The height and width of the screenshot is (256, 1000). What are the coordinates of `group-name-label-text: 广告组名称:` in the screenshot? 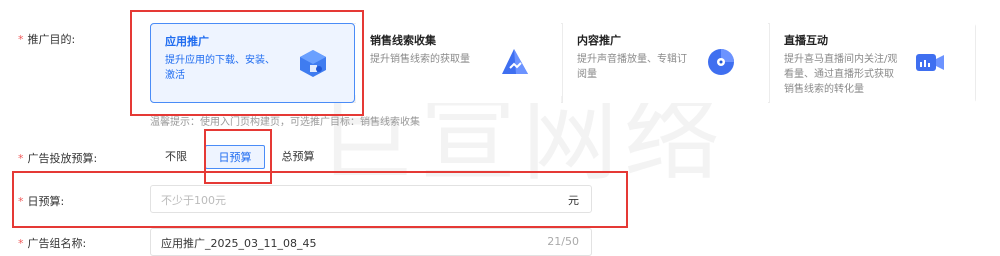 It's located at (57, 243).